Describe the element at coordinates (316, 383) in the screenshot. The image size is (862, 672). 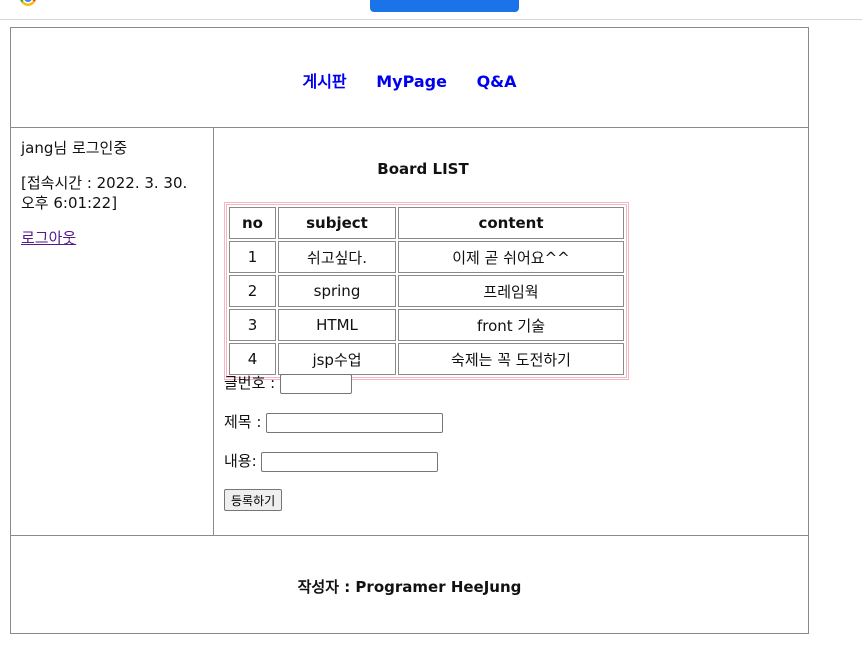
I see `no-input` at that location.